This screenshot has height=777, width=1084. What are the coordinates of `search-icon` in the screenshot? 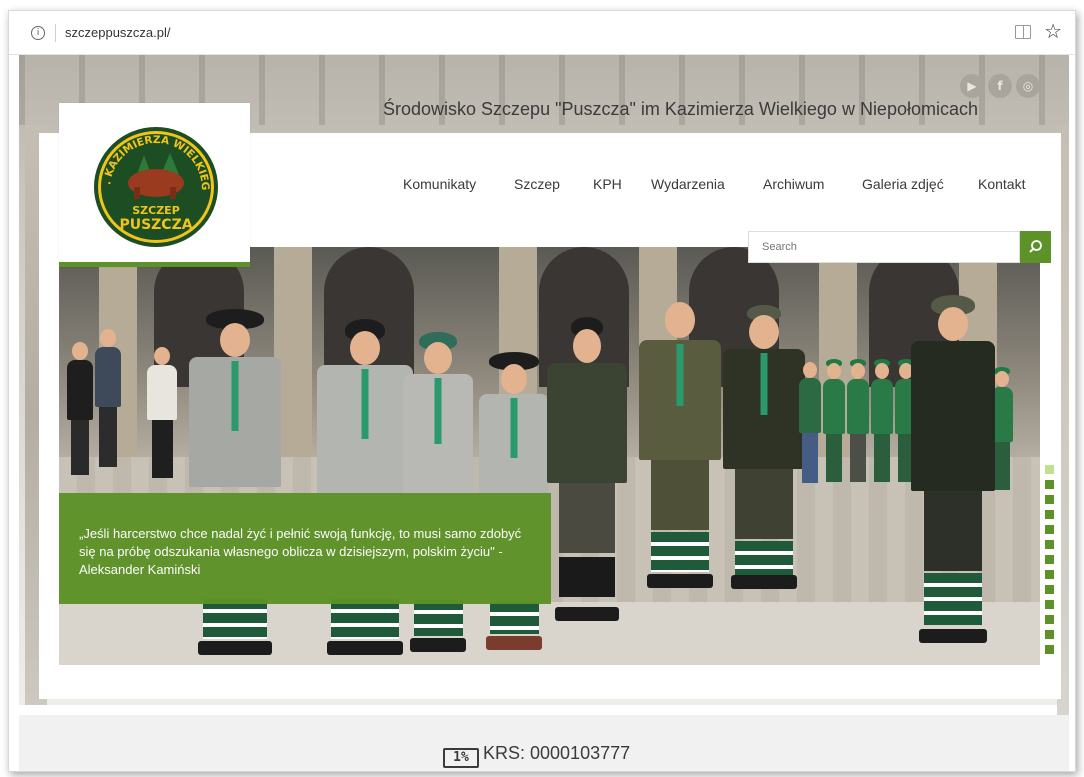 It's located at (1035, 246).